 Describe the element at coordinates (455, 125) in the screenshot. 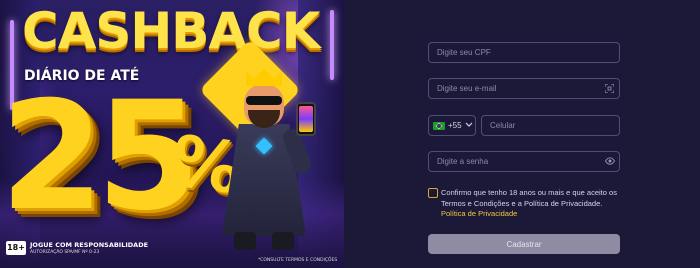

I see `country-code-label: +55` at that location.